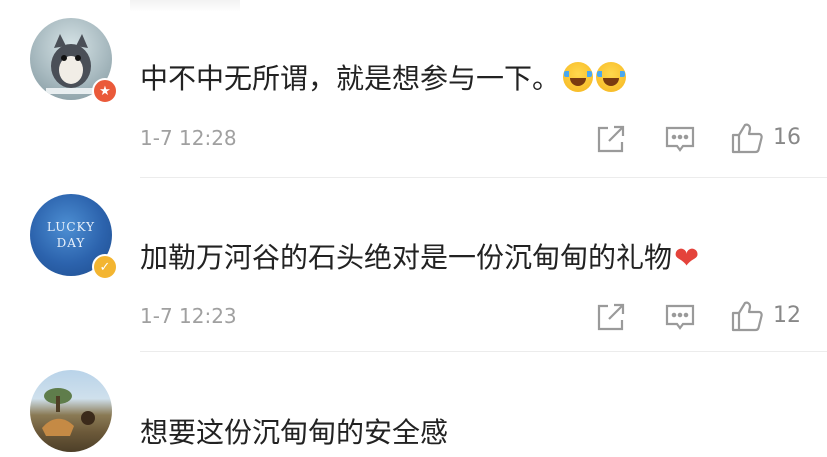  I want to click on avatar-text-day: DAY, so click(71, 243).